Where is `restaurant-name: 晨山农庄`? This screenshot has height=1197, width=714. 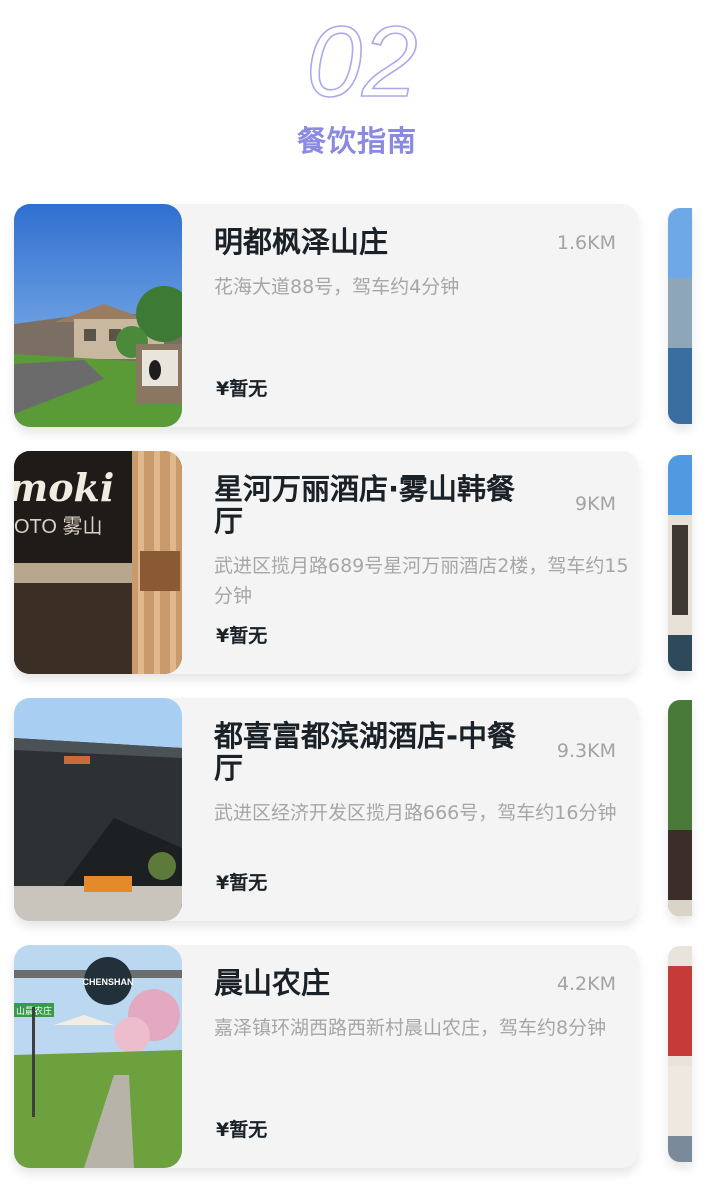
restaurant-name: 晨山农庄 is located at coordinates (272, 983).